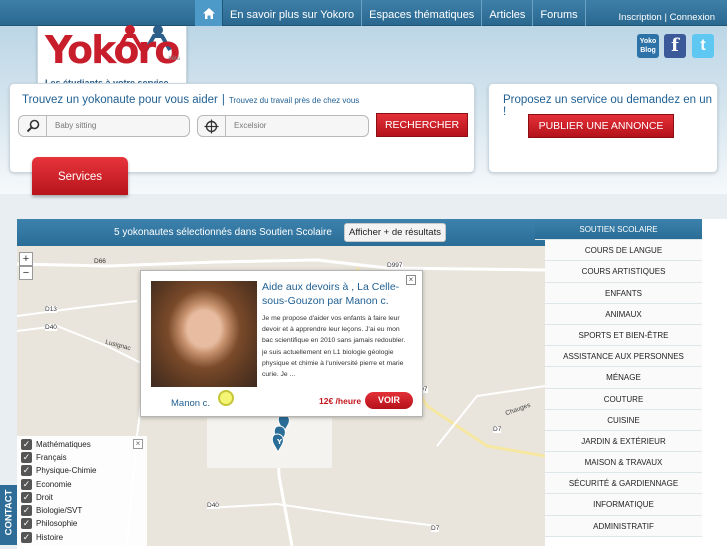  What do you see at coordinates (675, 46) in the screenshot?
I see `facebook-icon: f` at bounding box center [675, 46].